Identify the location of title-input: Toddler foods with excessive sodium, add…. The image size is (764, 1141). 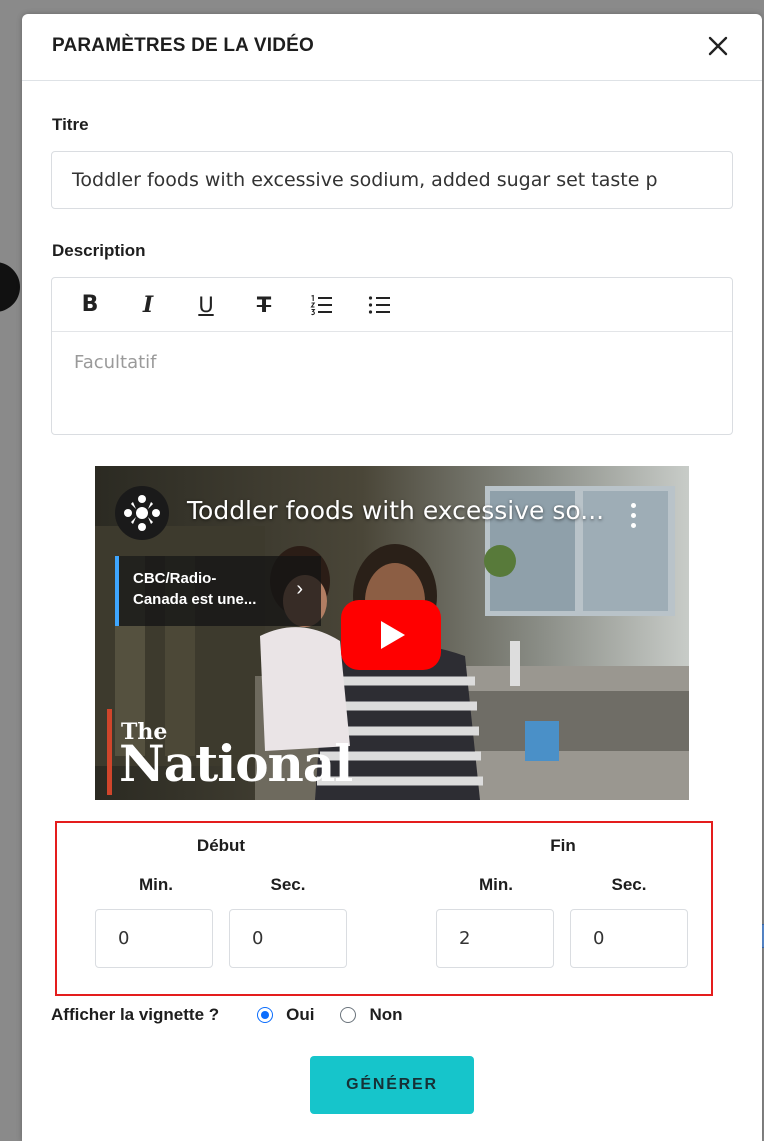
(392, 180).